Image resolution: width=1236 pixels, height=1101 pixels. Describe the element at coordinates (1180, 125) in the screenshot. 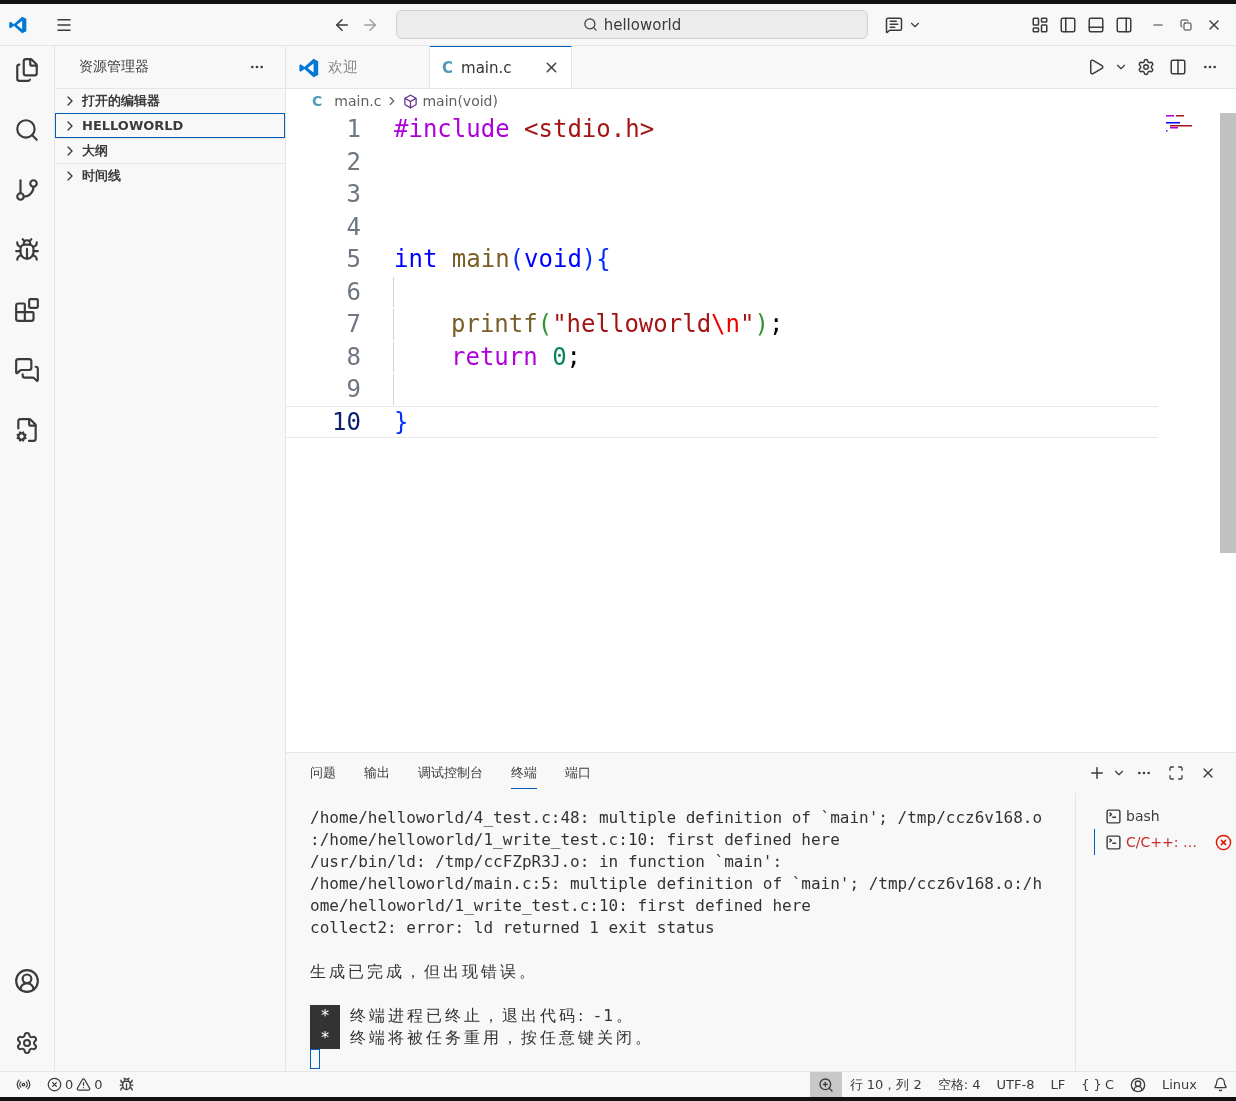

I see `minimap-drawing` at that location.